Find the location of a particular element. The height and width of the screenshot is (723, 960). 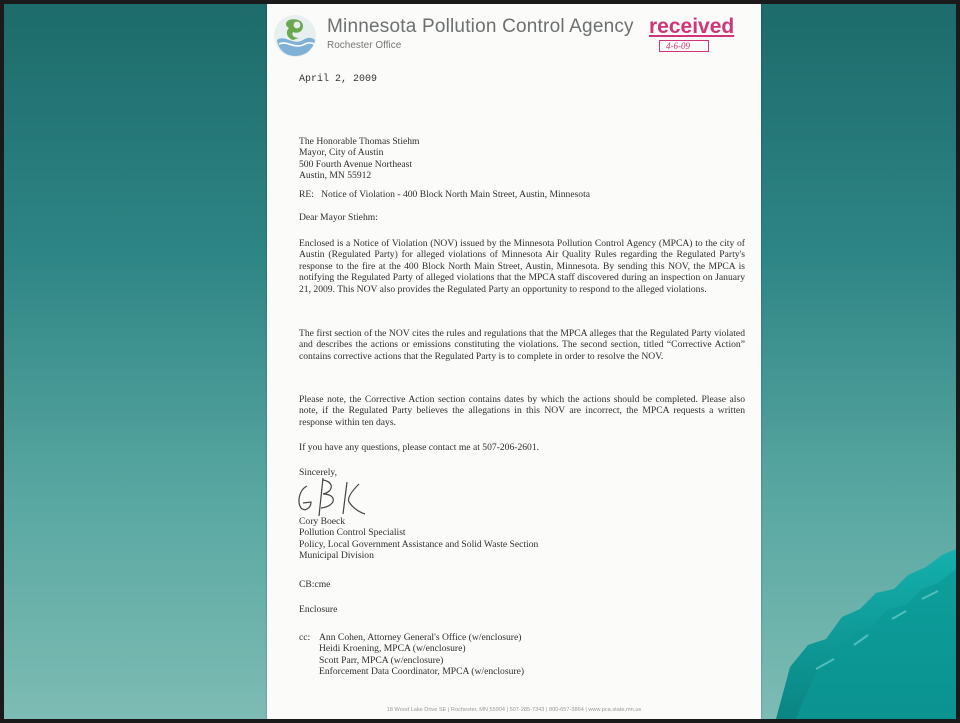

address-line: Mayor, City of Austin is located at coordinates (341, 153).